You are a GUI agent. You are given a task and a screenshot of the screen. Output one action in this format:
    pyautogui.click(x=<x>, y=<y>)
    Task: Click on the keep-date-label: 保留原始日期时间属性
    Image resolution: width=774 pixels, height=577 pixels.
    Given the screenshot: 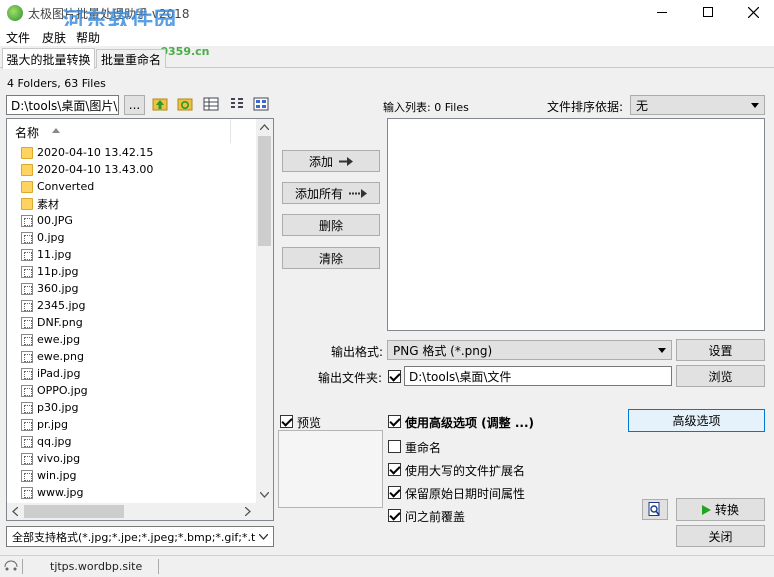 What is the action you would take?
    pyautogui.click(x=465, y=494)
    